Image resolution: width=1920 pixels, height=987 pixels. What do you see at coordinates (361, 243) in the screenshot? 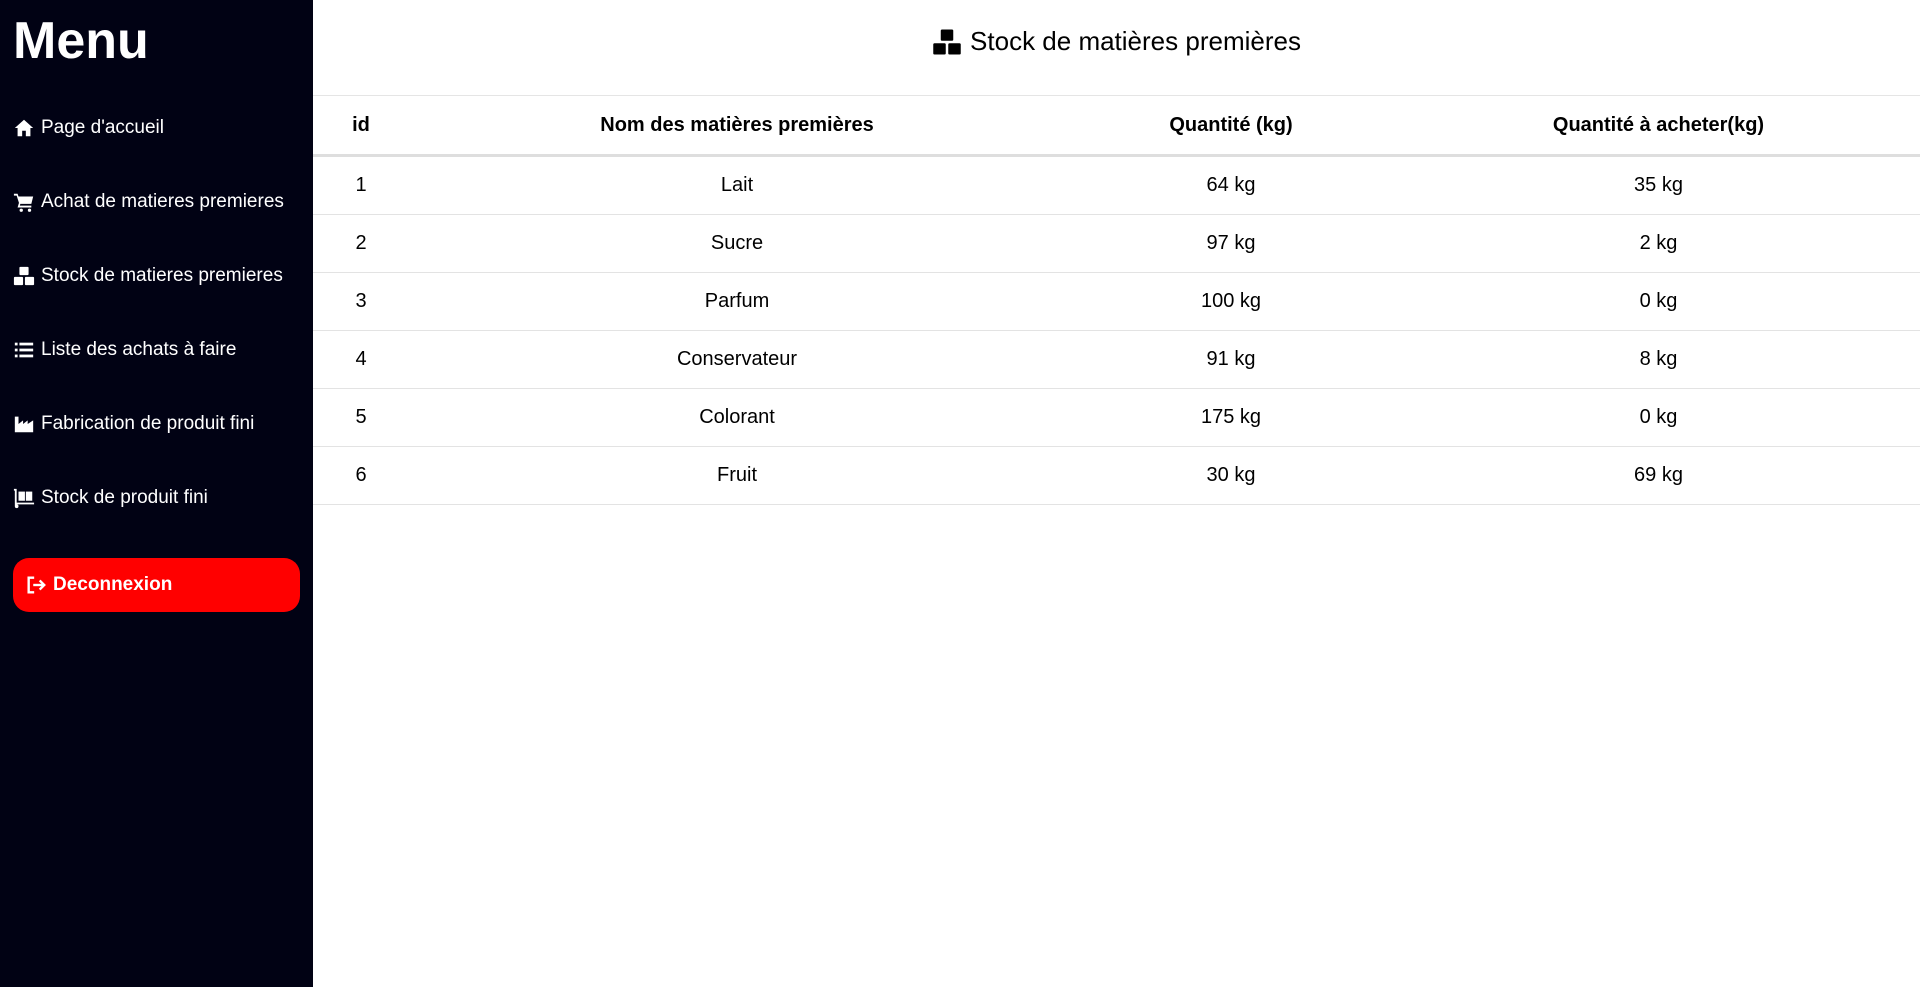
I see `cell-id: 2` at bounding box center [361, 243].